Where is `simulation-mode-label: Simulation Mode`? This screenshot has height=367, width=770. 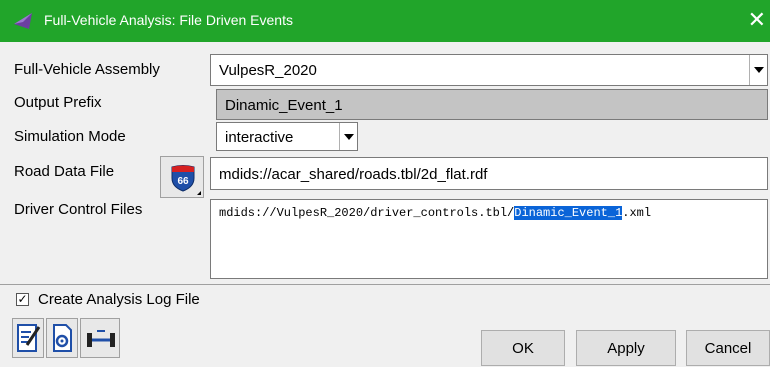 simulation-mode-label: Simulation Mode is located at coordinates (70, 136).